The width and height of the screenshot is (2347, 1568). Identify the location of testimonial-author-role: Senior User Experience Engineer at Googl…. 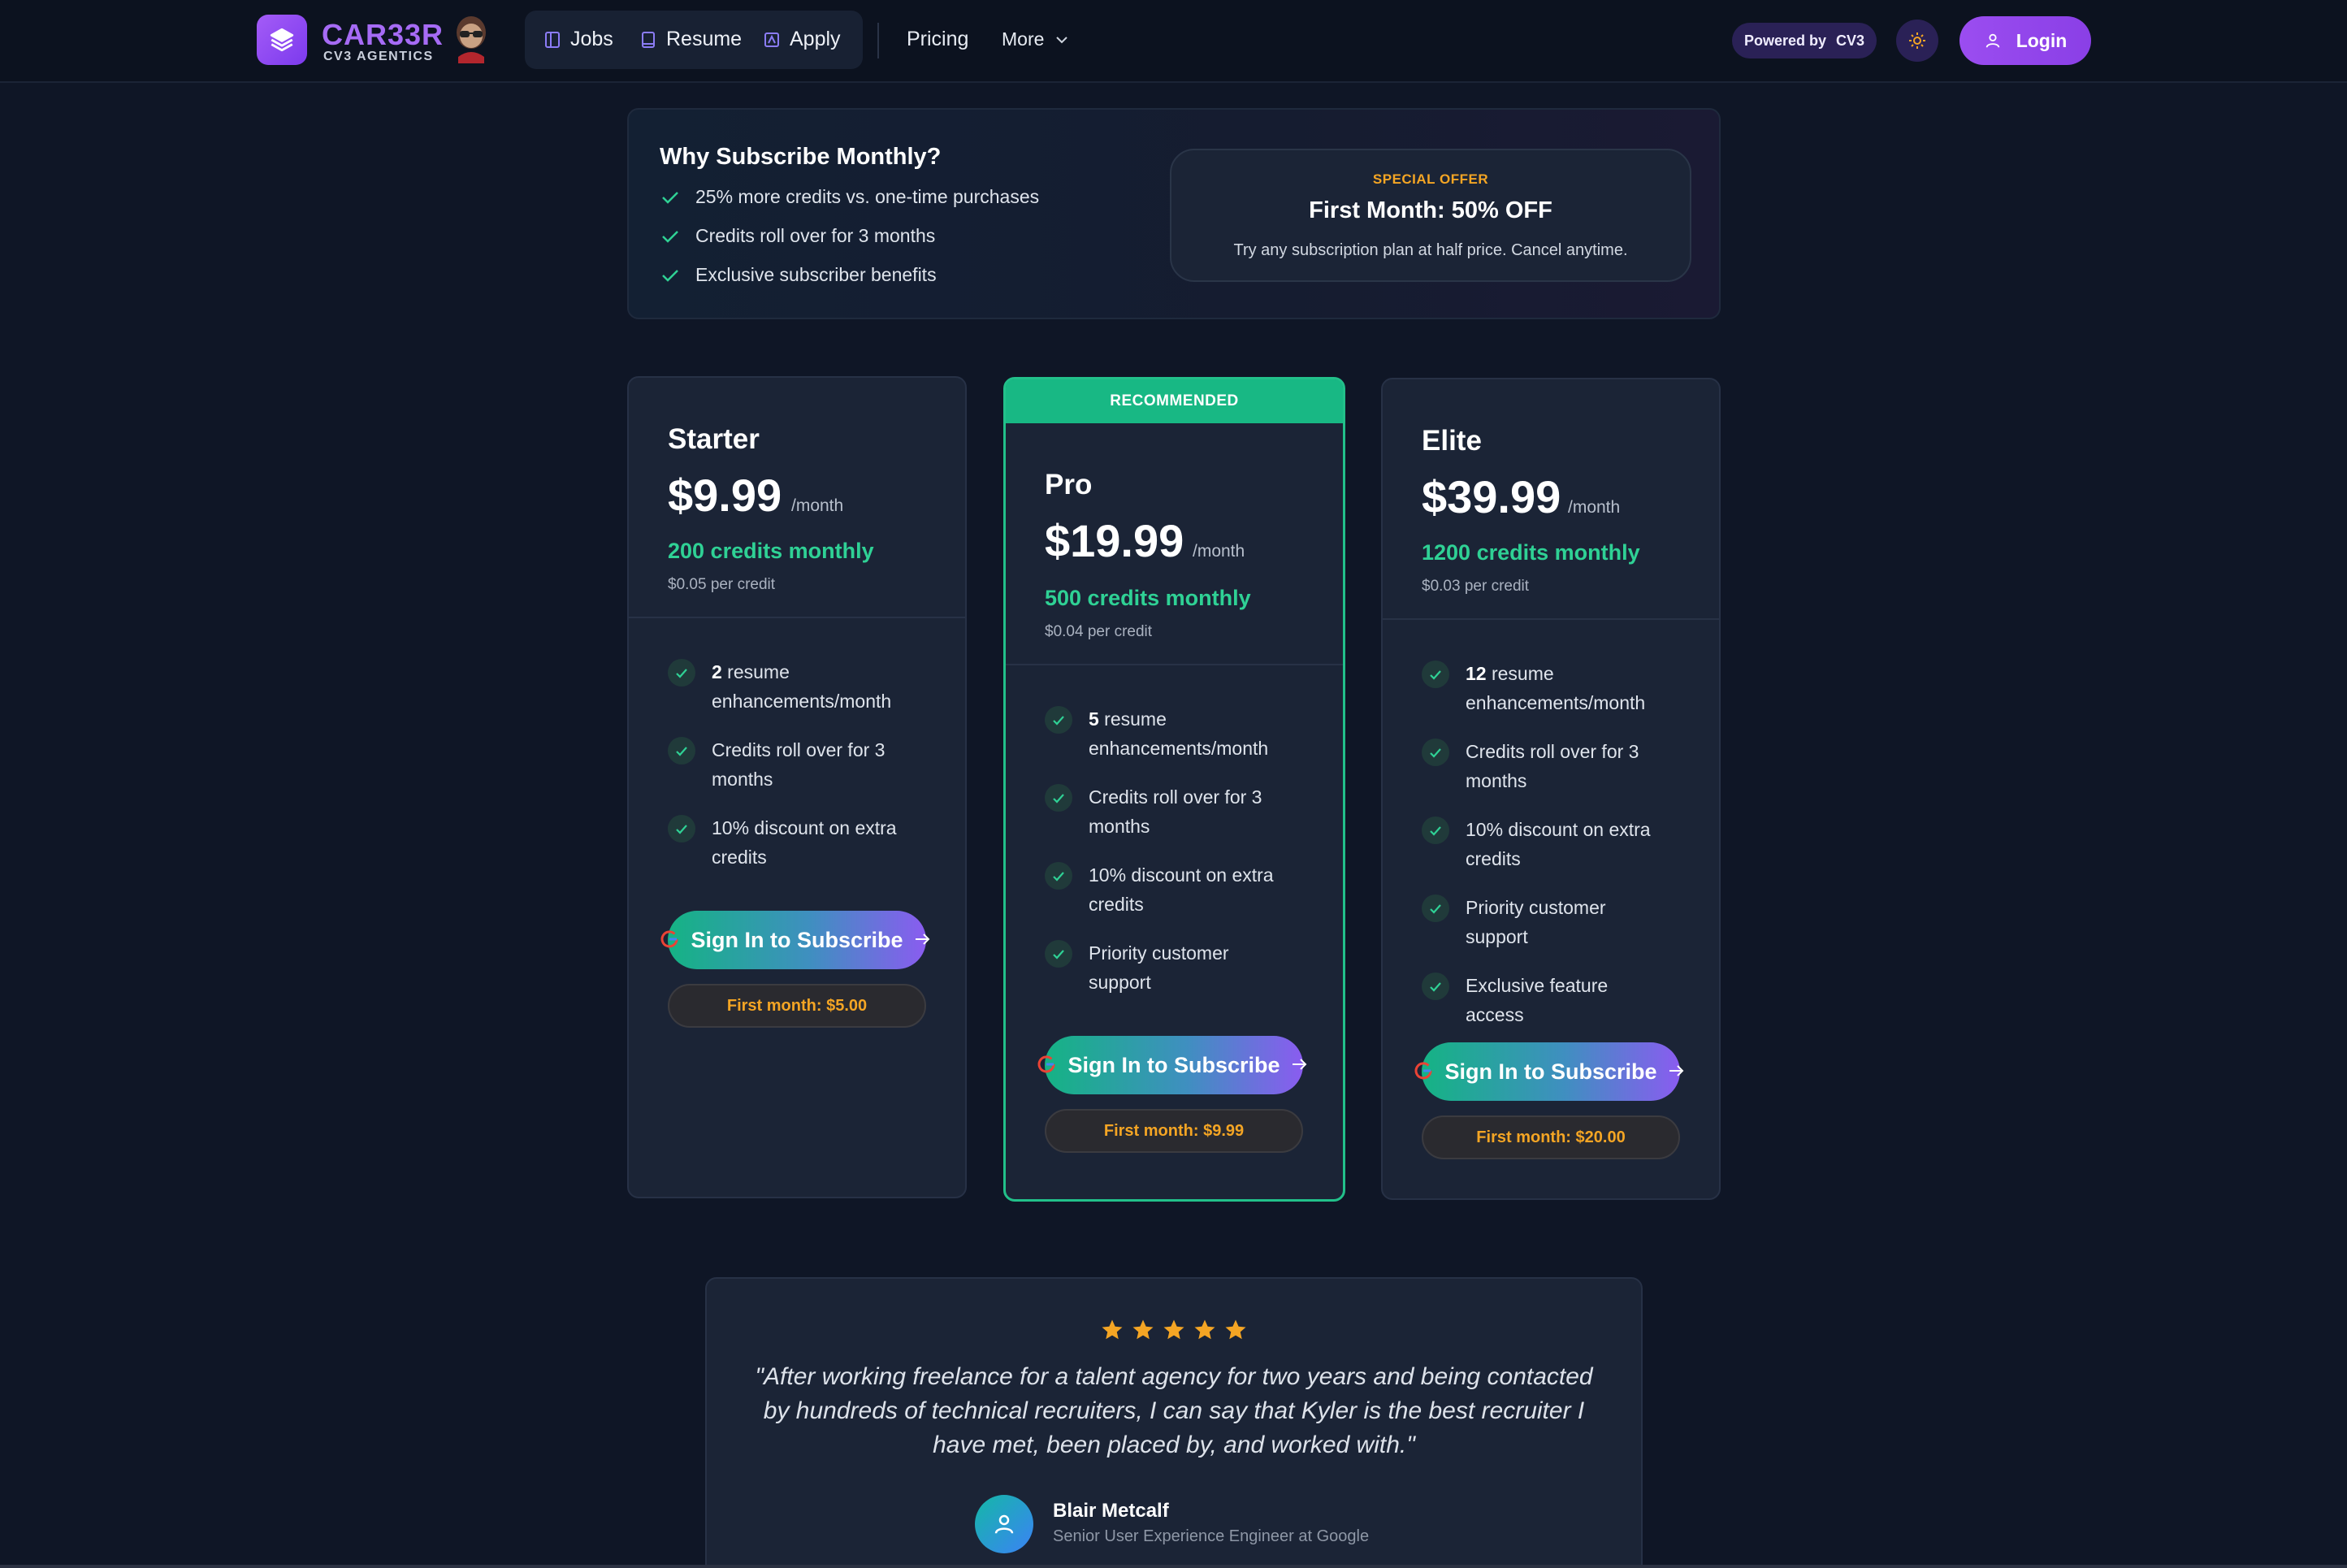
(1211, 1536).